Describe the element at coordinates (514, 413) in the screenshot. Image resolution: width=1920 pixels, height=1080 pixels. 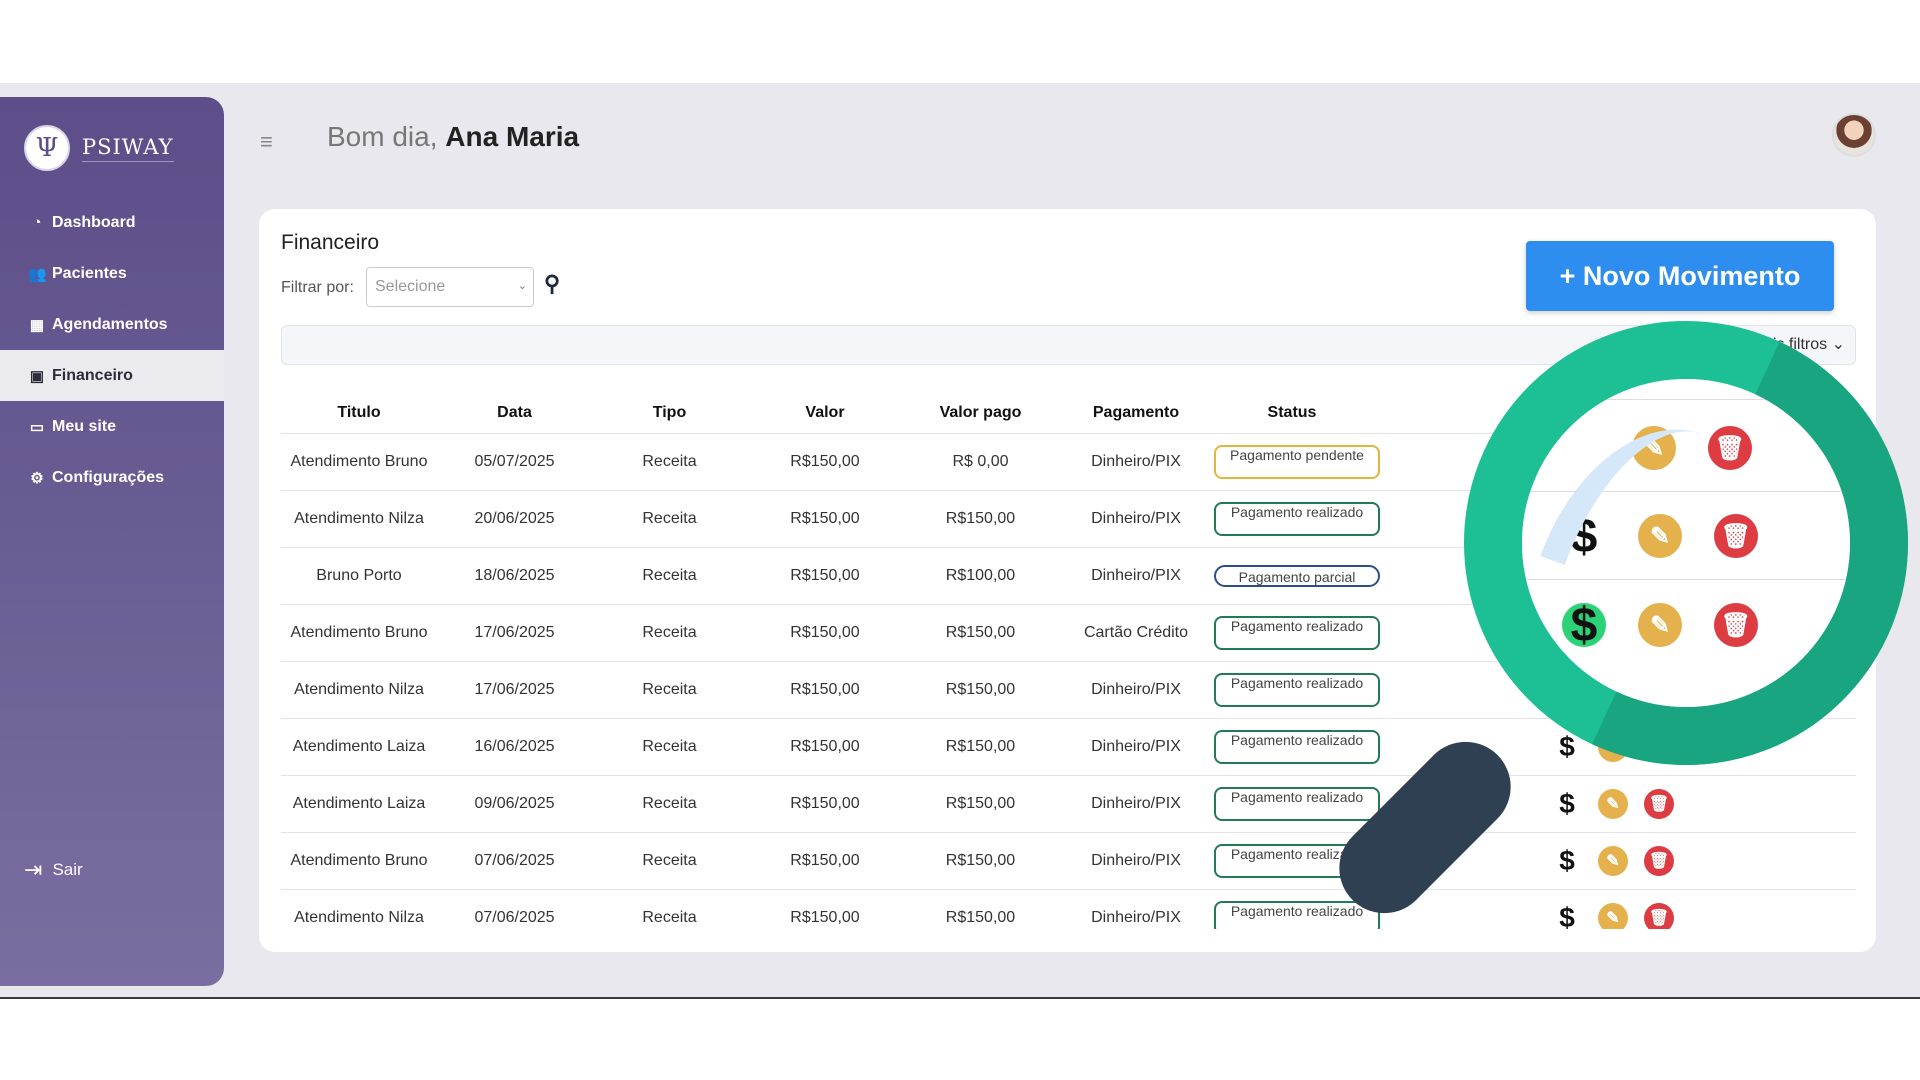
I see `column-header: Data` at that location.